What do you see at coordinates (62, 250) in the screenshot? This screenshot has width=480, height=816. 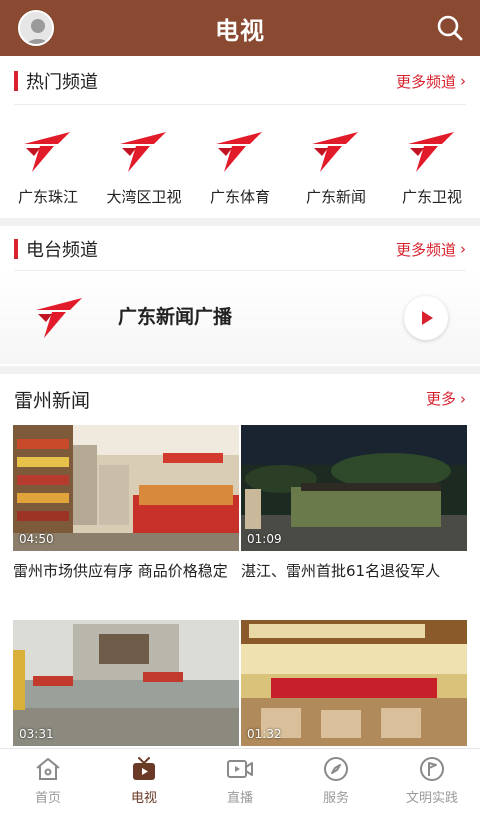 I see `radio-channels-title: 电台频道` at bounding box center [62, 250].